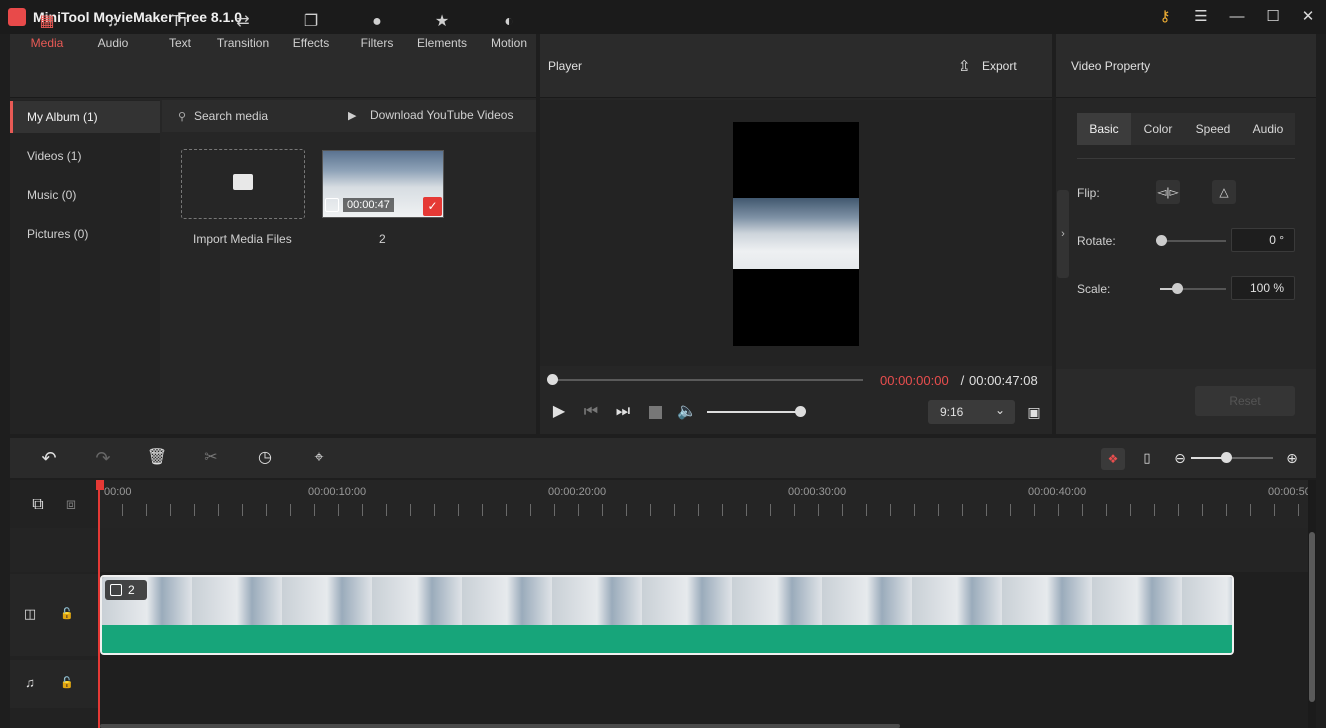 The image size is (1326, 728). I want to click on flip-label: Flip:, so click(1088, 193).